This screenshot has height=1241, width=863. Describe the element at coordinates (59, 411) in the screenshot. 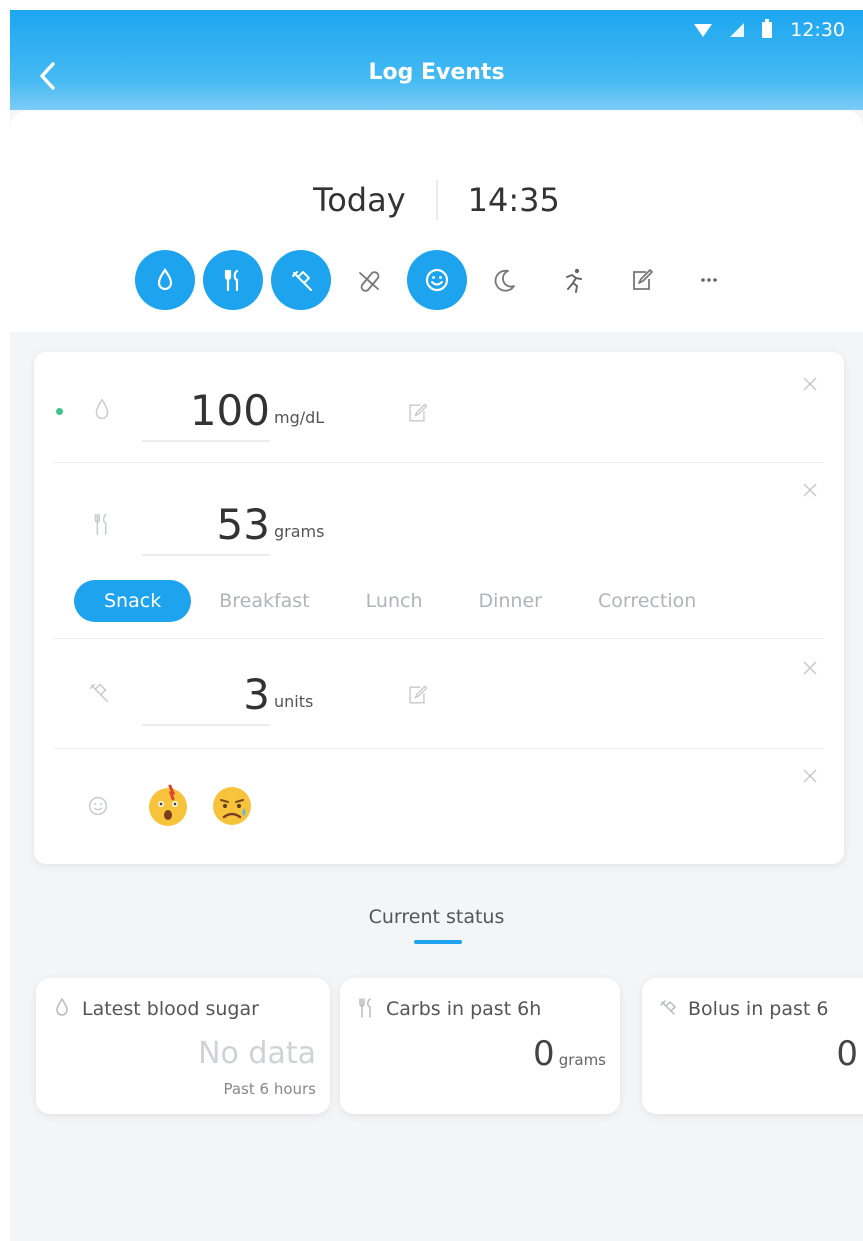

I see `sync-status-dot` at that location.